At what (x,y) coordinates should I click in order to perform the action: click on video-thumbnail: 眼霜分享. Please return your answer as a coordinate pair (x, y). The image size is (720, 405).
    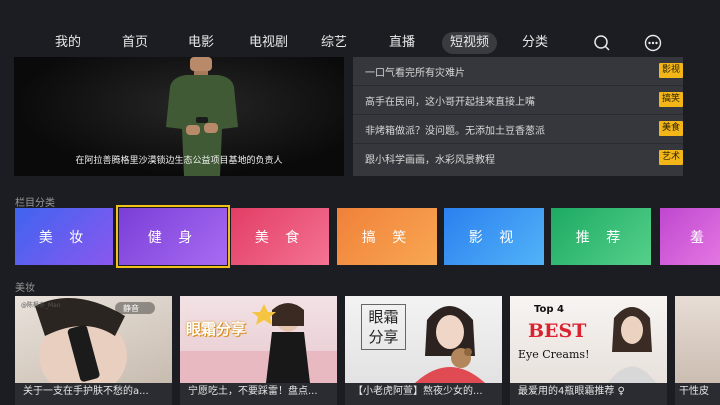
    Looking at the image, I should click on (258, 339).